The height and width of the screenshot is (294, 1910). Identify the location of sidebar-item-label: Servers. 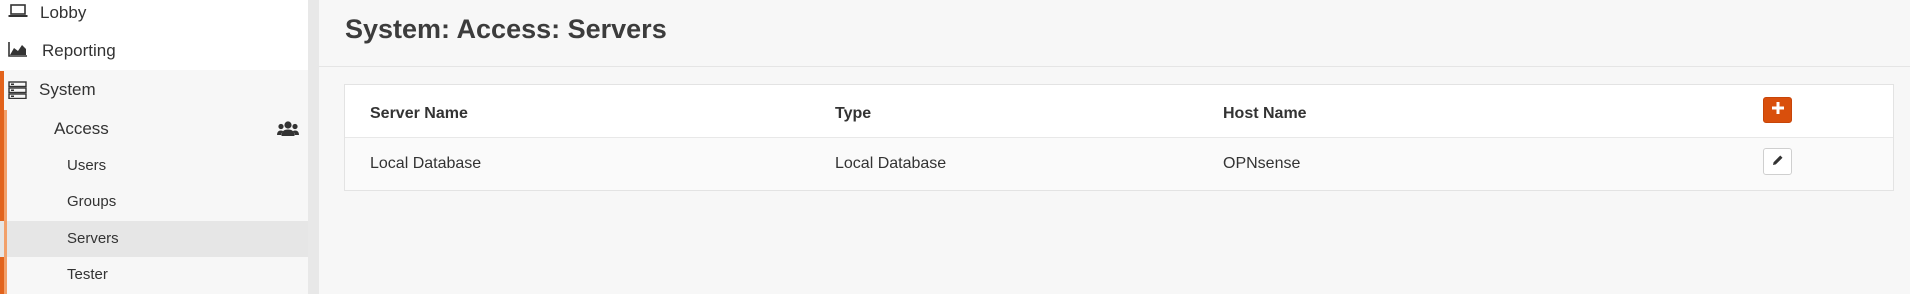
(93, 238).